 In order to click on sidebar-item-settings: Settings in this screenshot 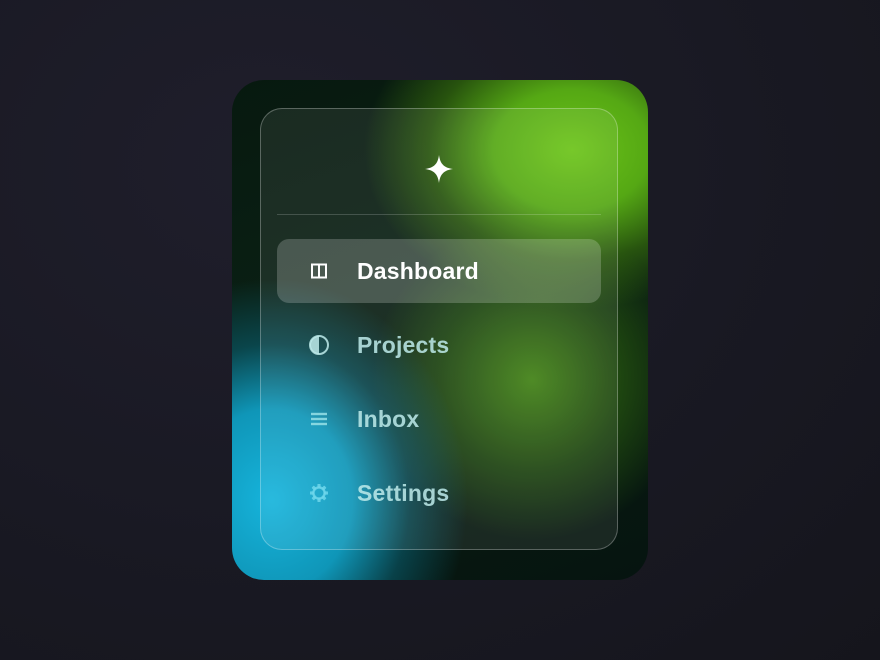, I will do `click(439, 493)`.